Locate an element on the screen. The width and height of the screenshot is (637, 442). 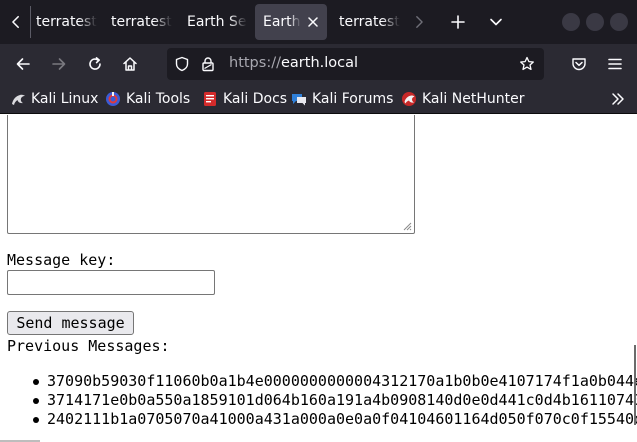
chevron-right-icon is located at coordinates (419, 22).